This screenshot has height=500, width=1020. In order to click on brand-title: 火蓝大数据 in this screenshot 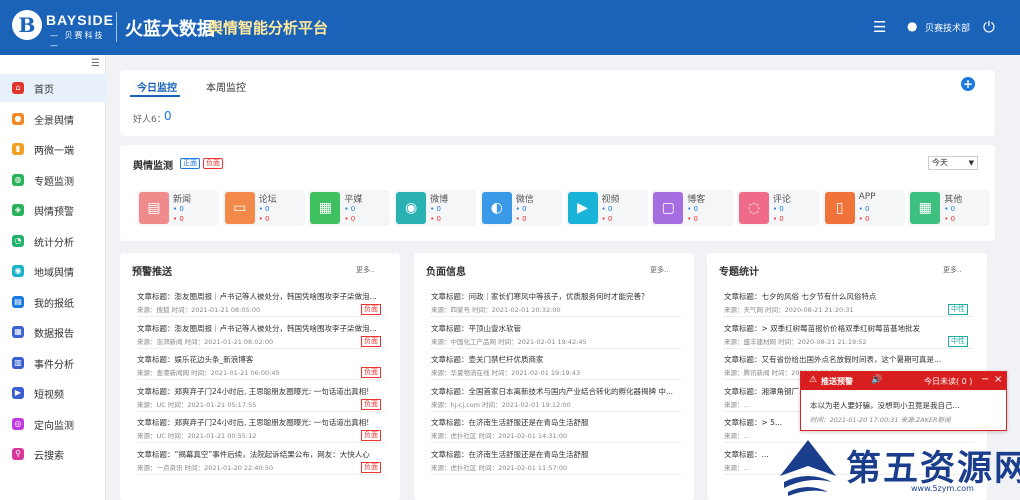, I will do `click(170, 29)`.